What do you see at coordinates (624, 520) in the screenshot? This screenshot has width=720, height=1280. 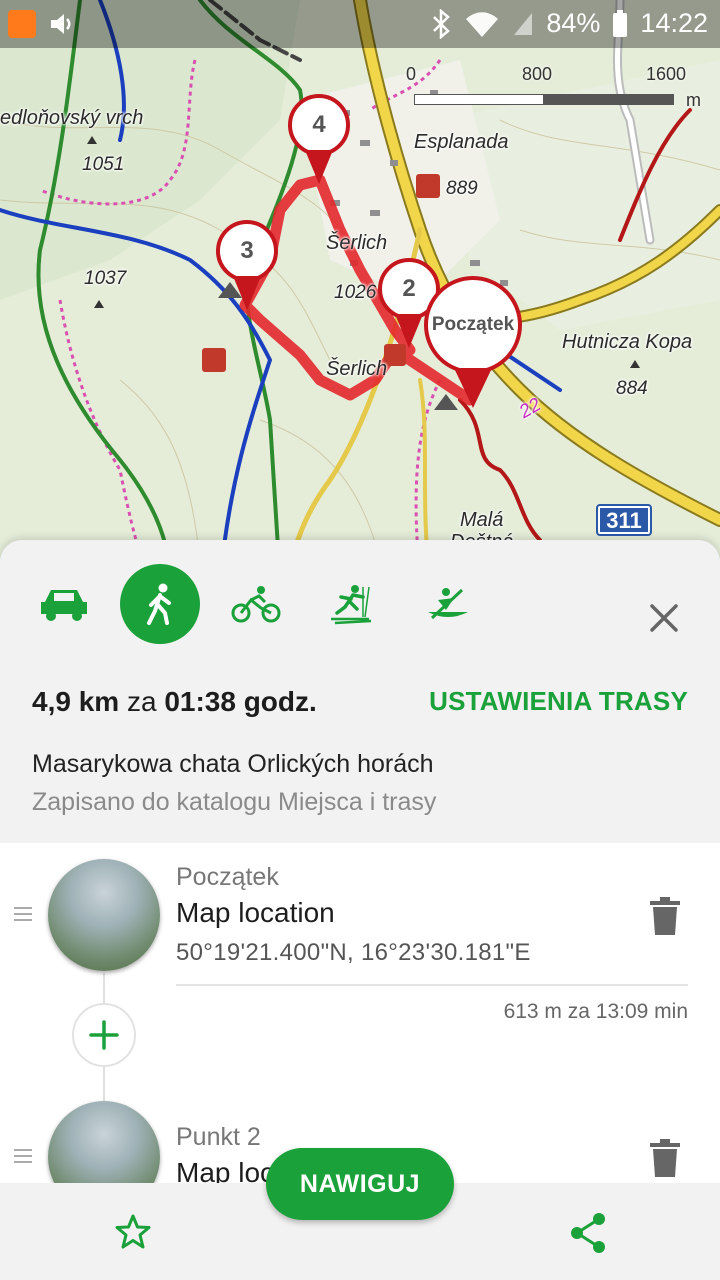 I see `road-shield-311: 311` at bounding box center [624, 520].